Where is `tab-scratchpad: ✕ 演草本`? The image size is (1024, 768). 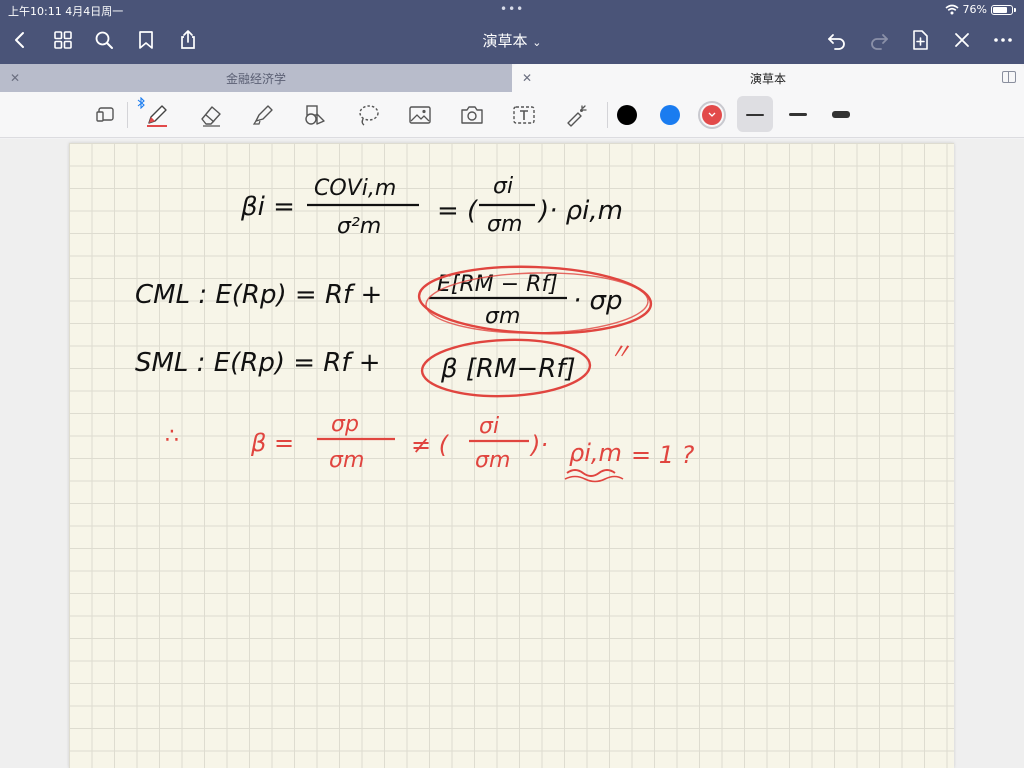 tab-scratchpad: ✕ 演草本 is located at coordinates (768, 78).